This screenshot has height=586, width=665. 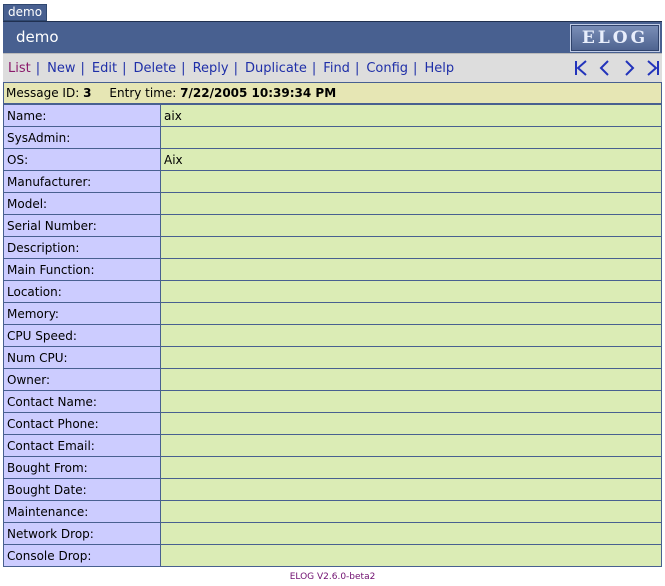 What do you see at coordinates (336, 68) in the screenshot?
I see `menu-find: Find` at bounding box center [336, 68].